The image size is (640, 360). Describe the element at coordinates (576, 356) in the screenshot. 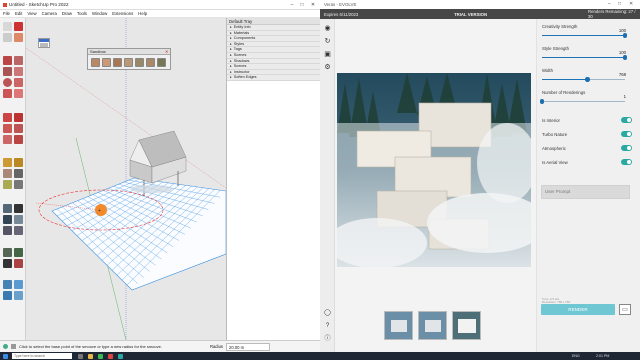

I see `language-indicator: ENG` at that location.